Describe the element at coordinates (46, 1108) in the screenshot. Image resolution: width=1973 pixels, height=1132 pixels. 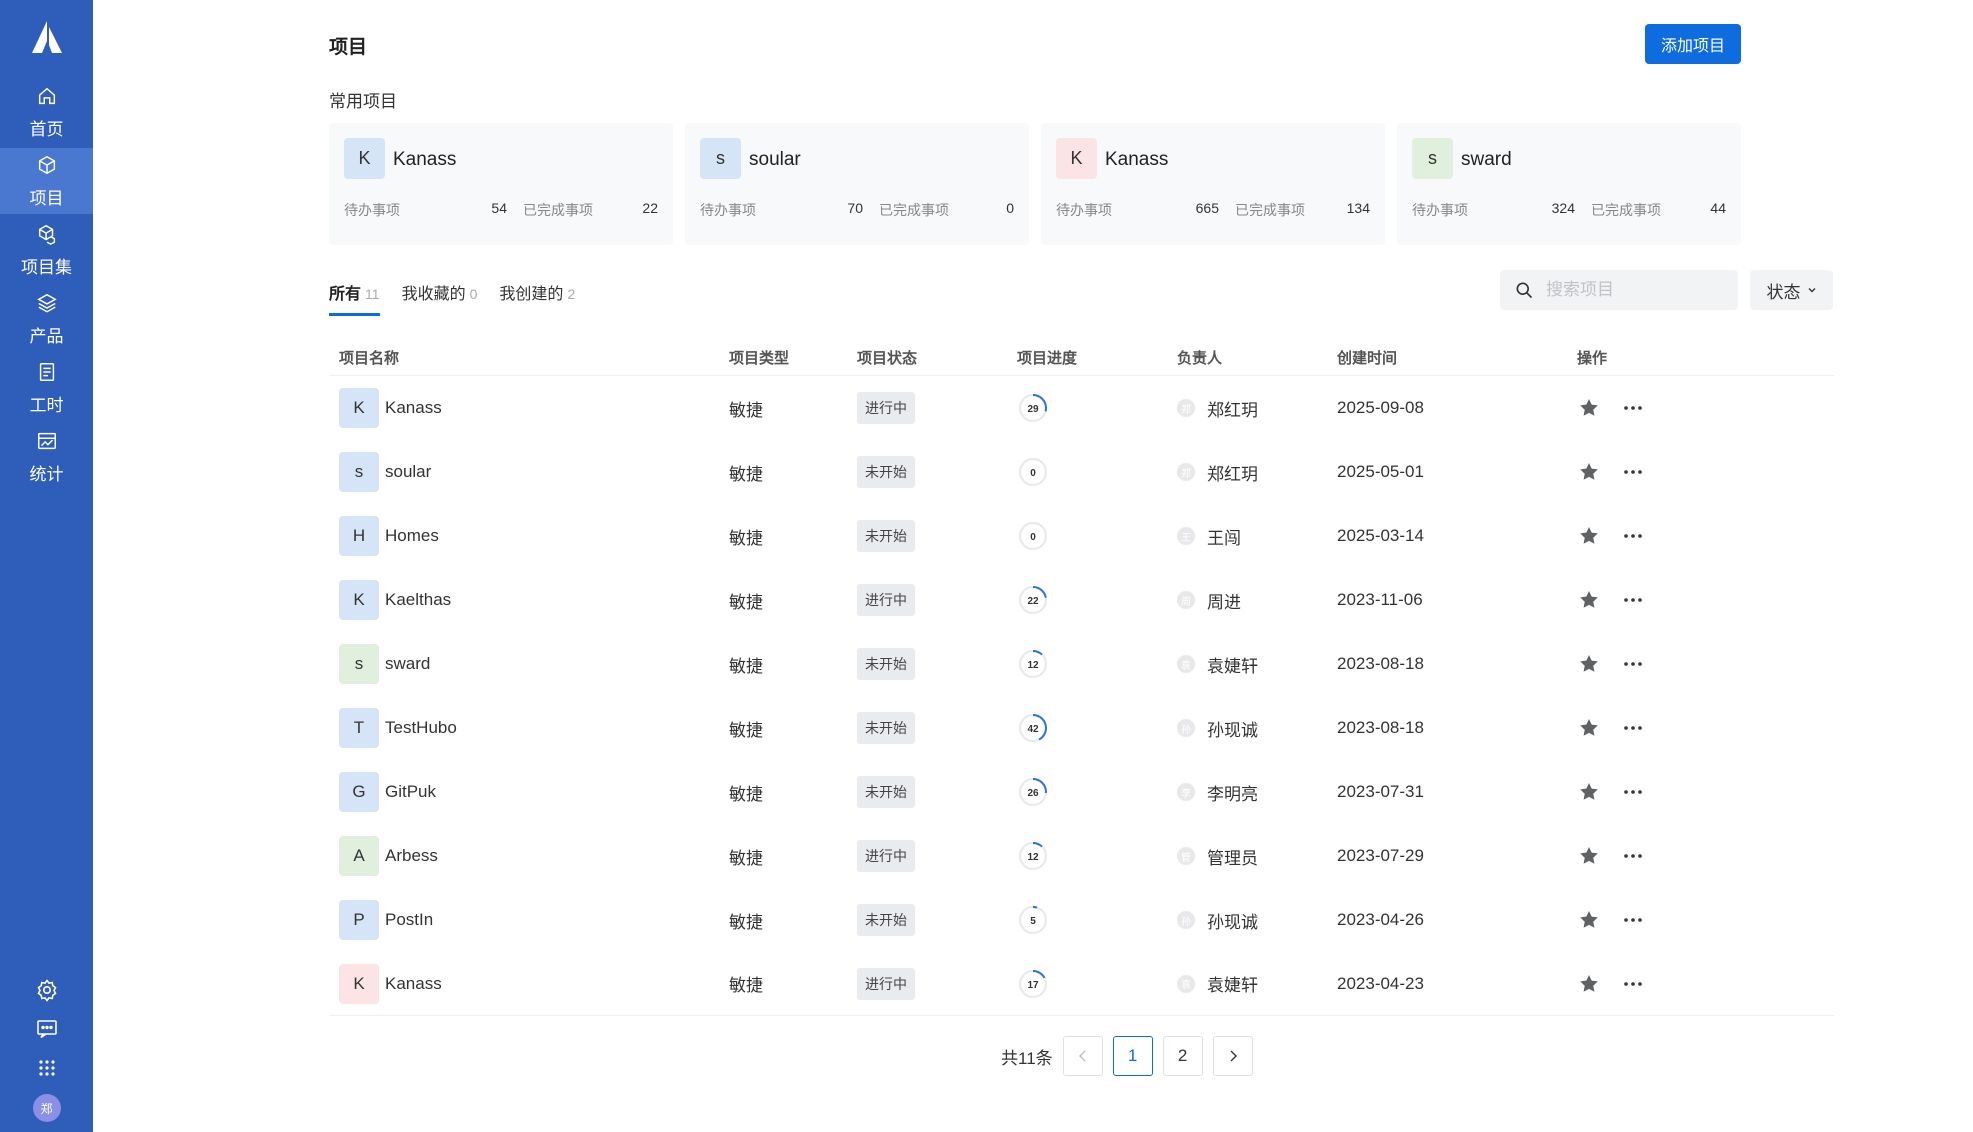
I see `user-avatar: 郑` at that location.